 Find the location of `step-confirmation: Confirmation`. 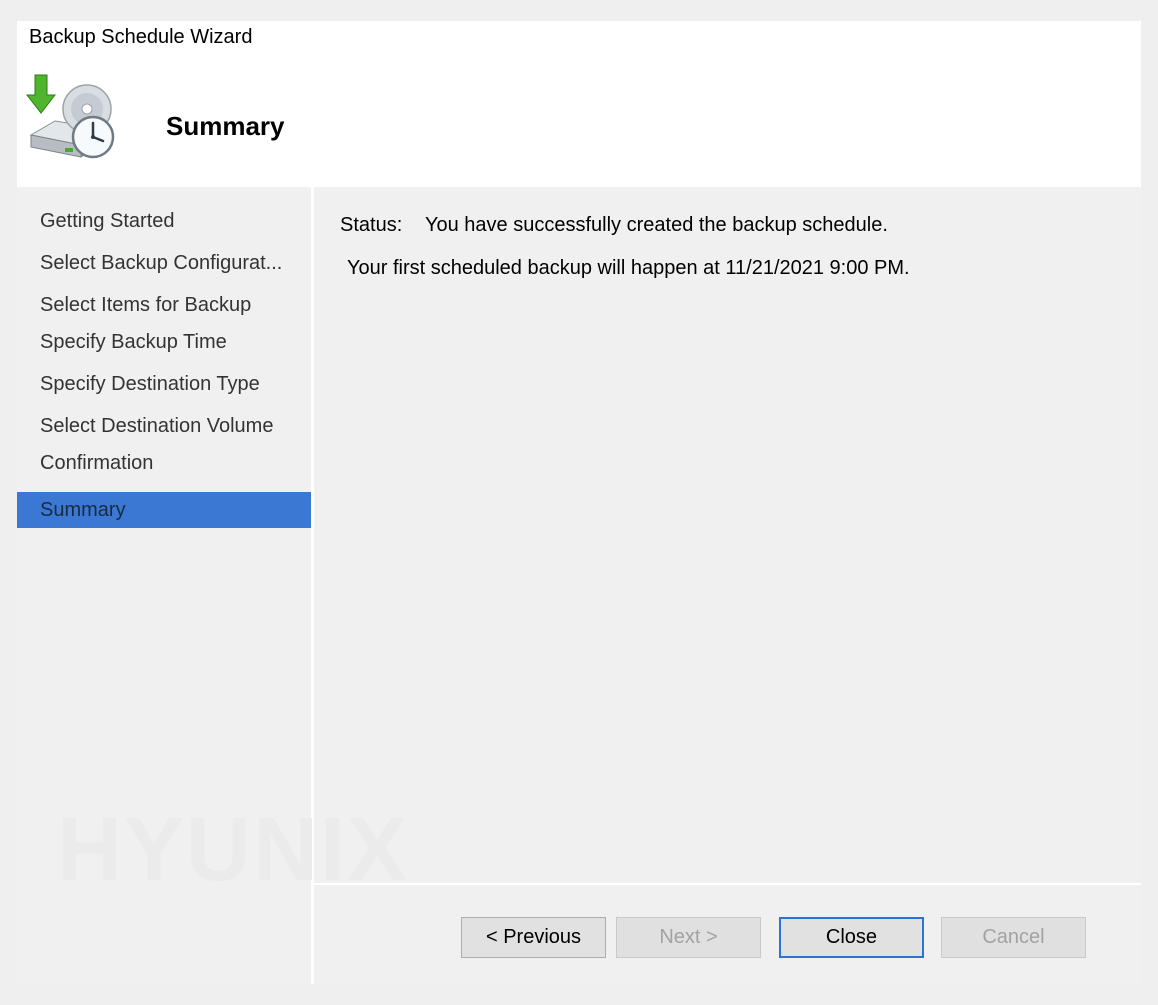

step-confirmation: Confirmation is located at coordinates (164, 463).